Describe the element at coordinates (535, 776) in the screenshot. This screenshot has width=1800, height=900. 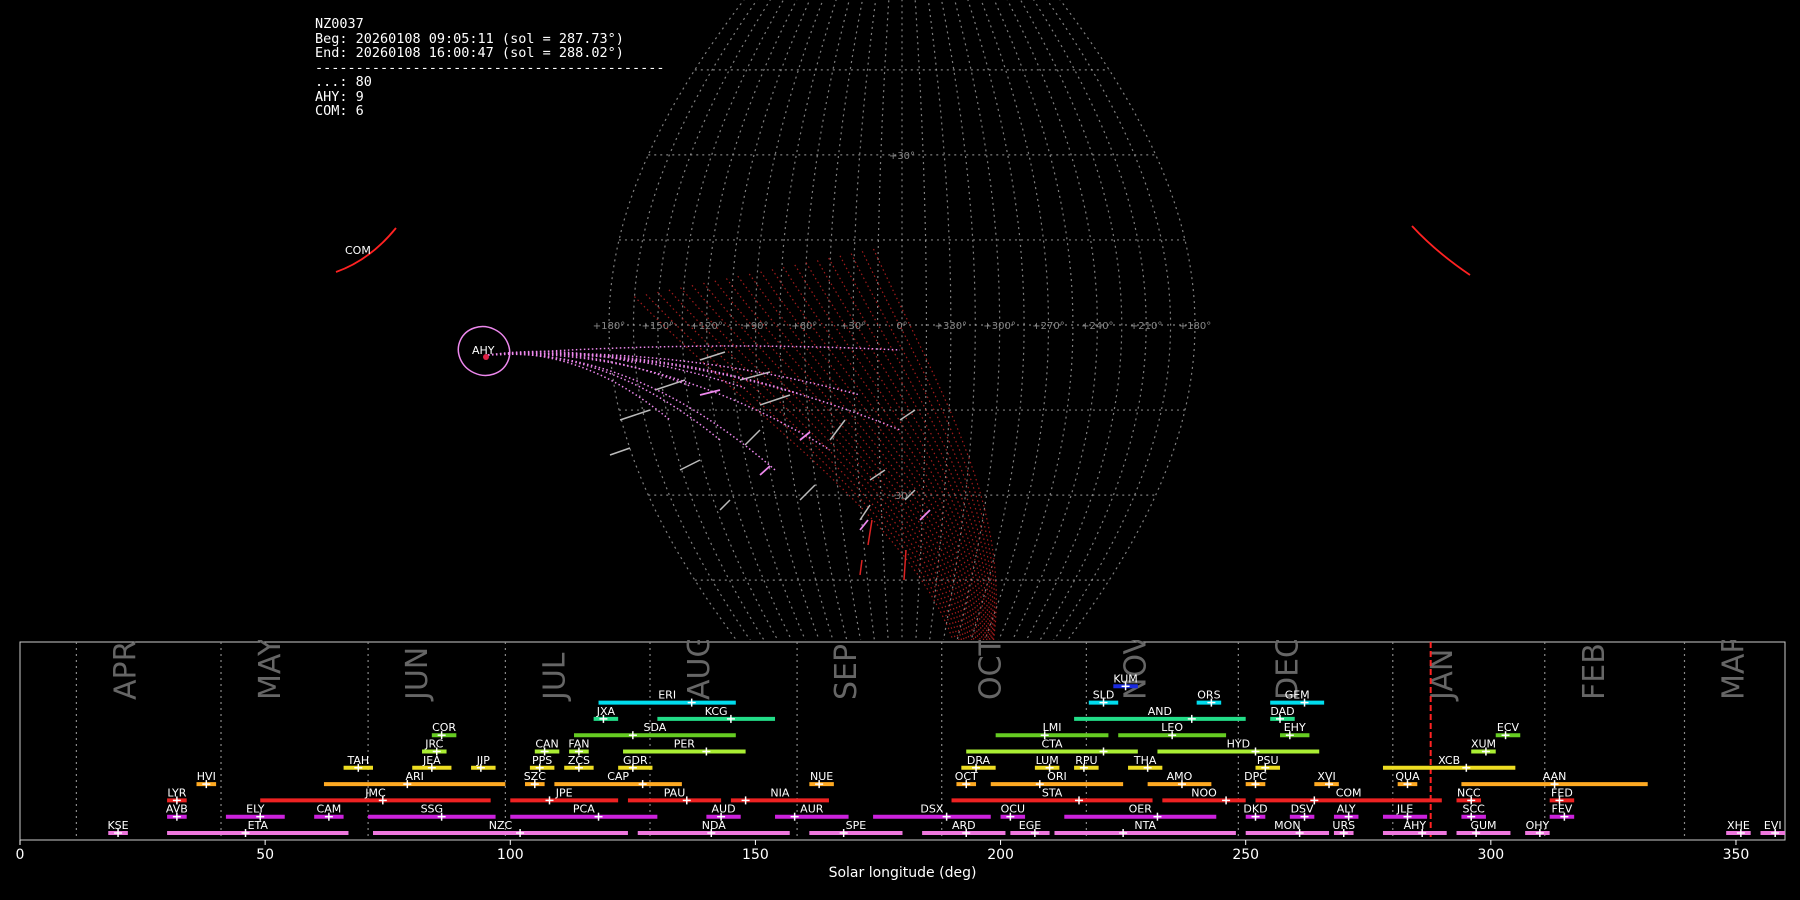
I see `shower-label: SZC` at that location.